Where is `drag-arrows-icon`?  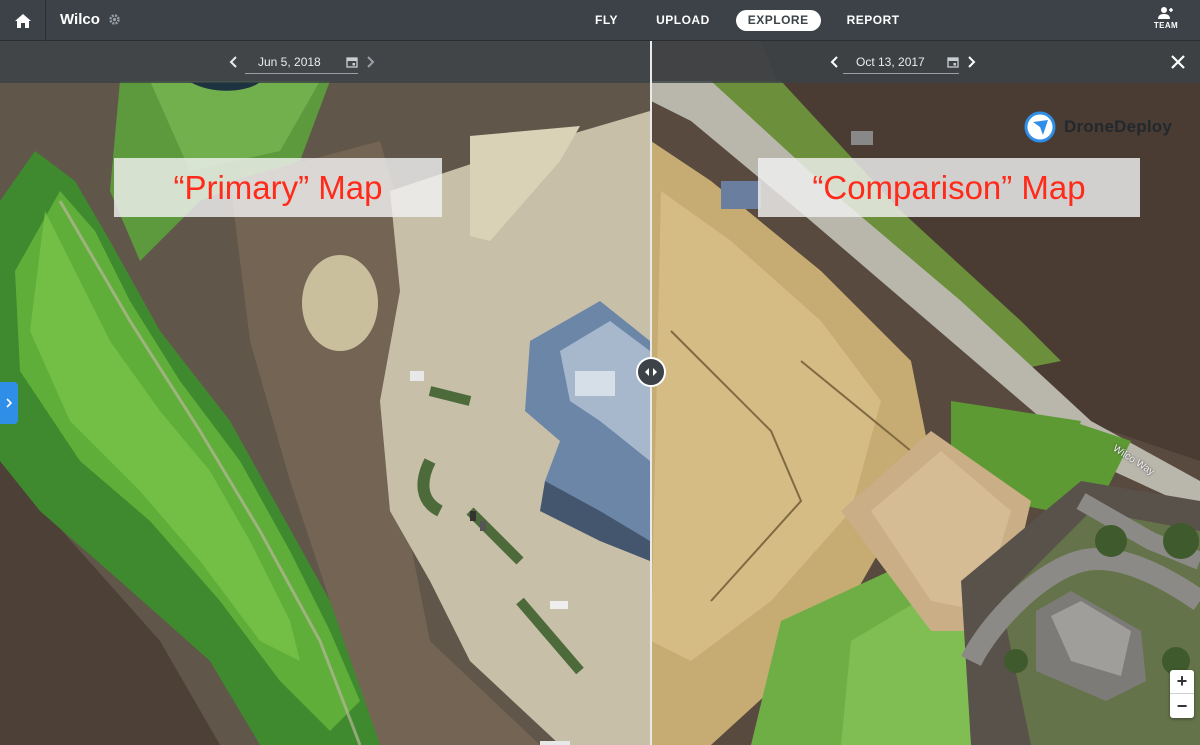 drag-arrows-icon is located at coordinates (651, 372).